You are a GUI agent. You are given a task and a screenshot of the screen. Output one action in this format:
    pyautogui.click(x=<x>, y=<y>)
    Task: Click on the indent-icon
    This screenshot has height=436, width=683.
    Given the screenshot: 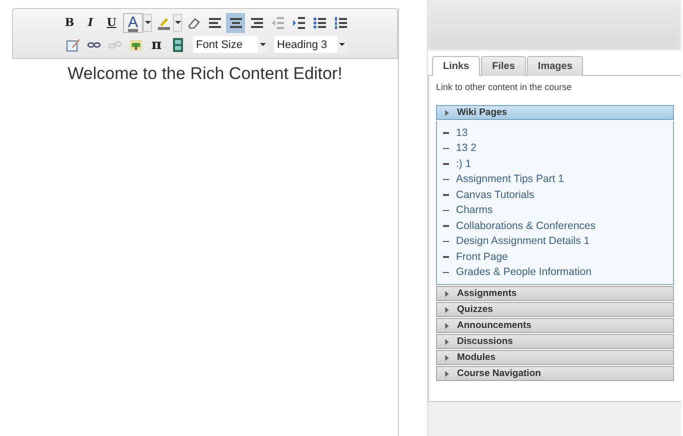 What is the action you would take?
    pyautogui.click(x=298, y=22)
    